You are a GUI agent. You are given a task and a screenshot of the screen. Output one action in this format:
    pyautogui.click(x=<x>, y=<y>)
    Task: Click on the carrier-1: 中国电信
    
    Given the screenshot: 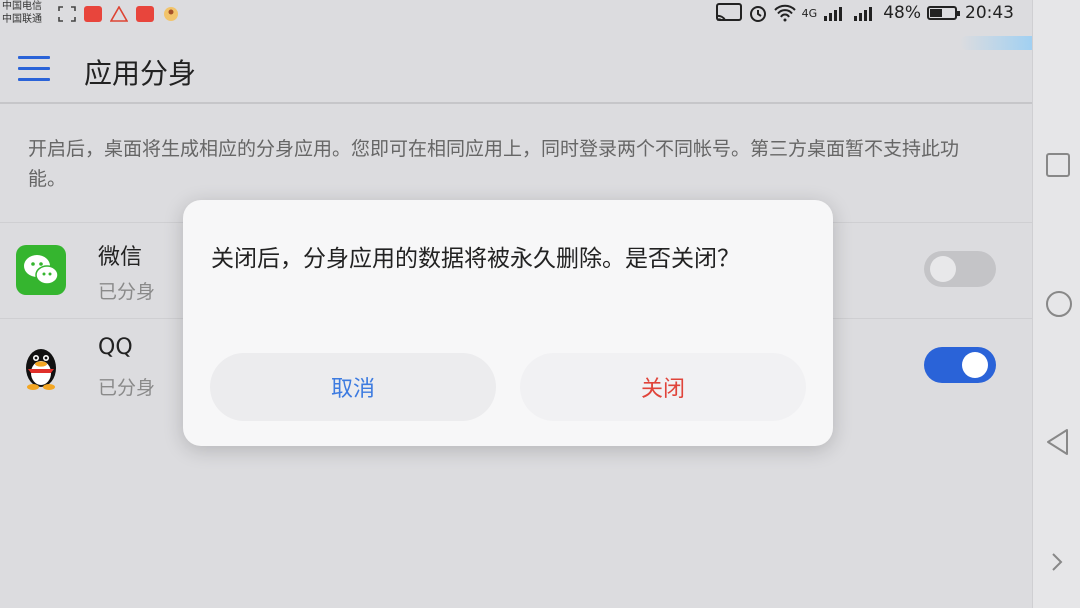 What is the action you would take?
    pyautogui.click(x=22, y=6)
    